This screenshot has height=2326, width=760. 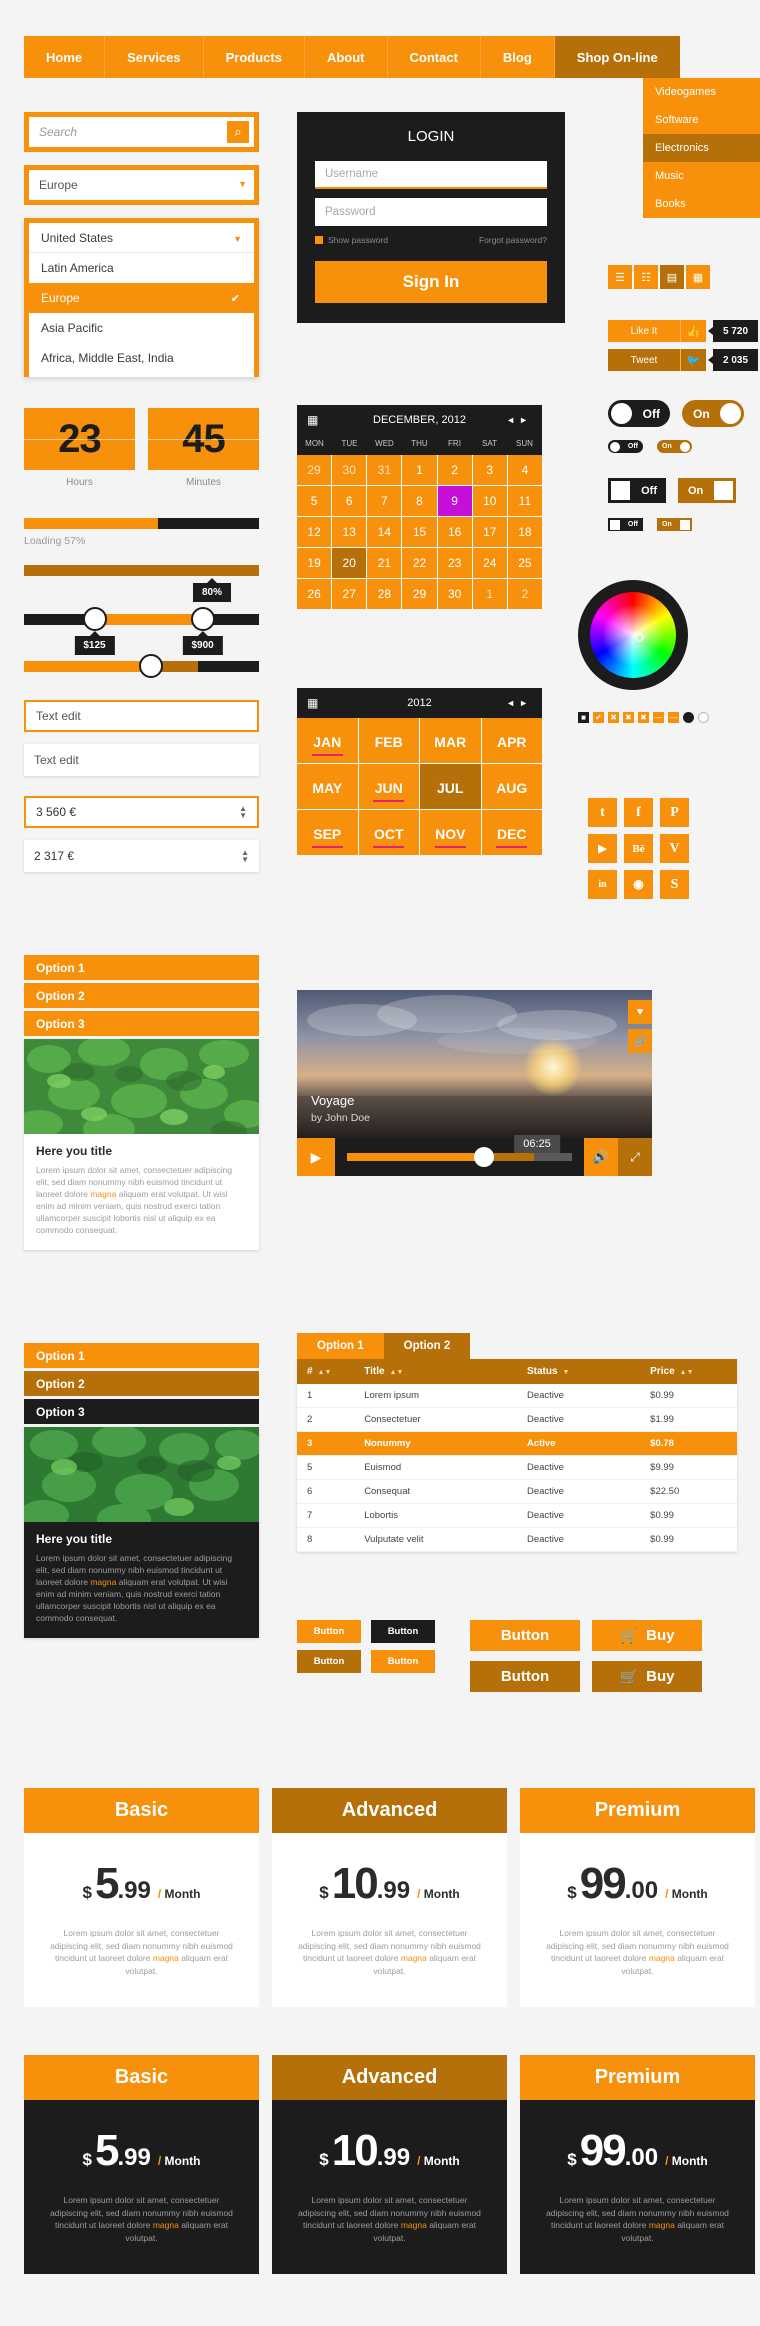 I want to click on calendar-day-hover: 20, so click(x=349, y=563).